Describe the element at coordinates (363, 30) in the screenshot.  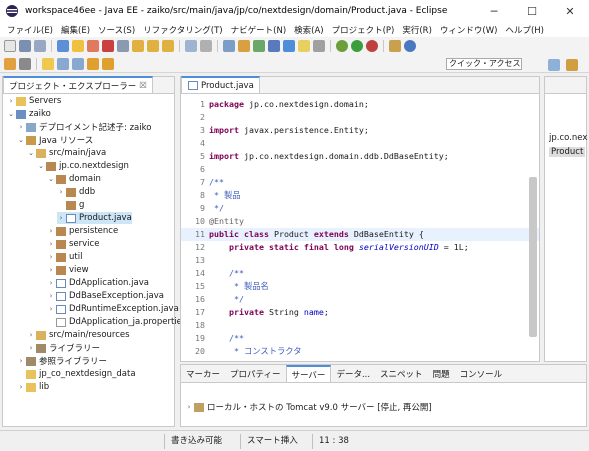
I see `menu-project: プロジェクト(P)` at that location.